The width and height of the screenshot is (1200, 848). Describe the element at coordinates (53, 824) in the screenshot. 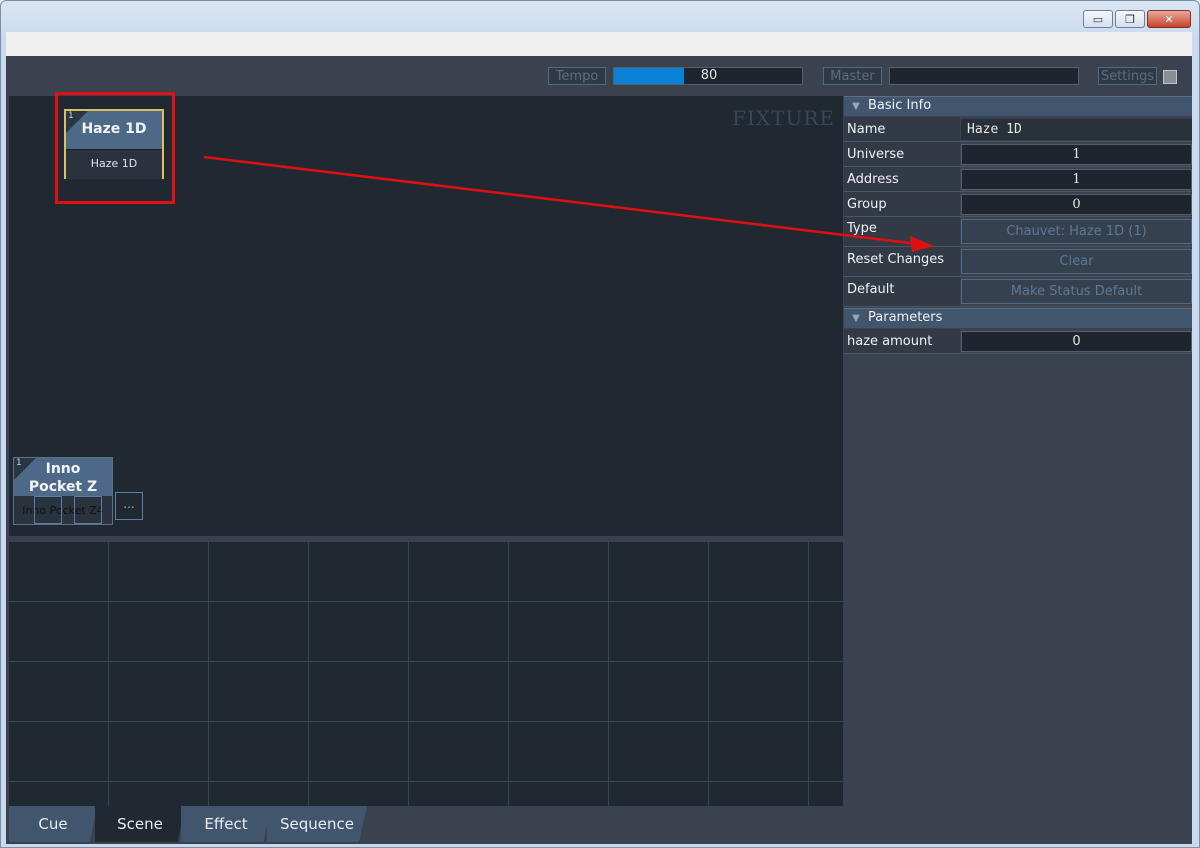

I see `tab-cue: Cue` at that location.